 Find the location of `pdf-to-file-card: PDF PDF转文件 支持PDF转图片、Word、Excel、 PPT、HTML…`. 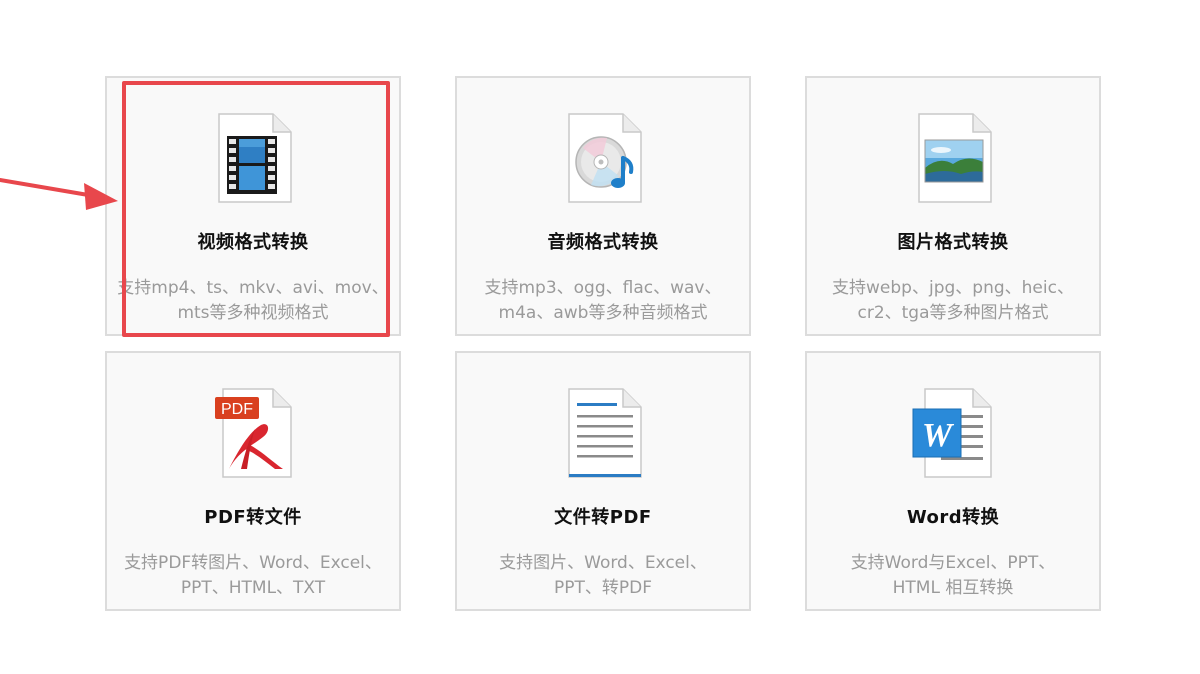

pdf-to-file-card: PDF PDF转文件 支持PDF转图片、Word、Excel、 PPT、HTML… is located at coordinates (253, 481).